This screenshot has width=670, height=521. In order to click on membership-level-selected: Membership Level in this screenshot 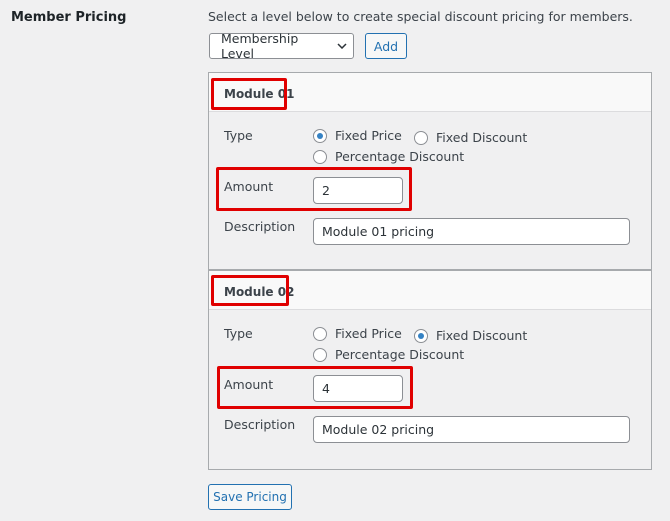, I will do `click(260, 46)`.